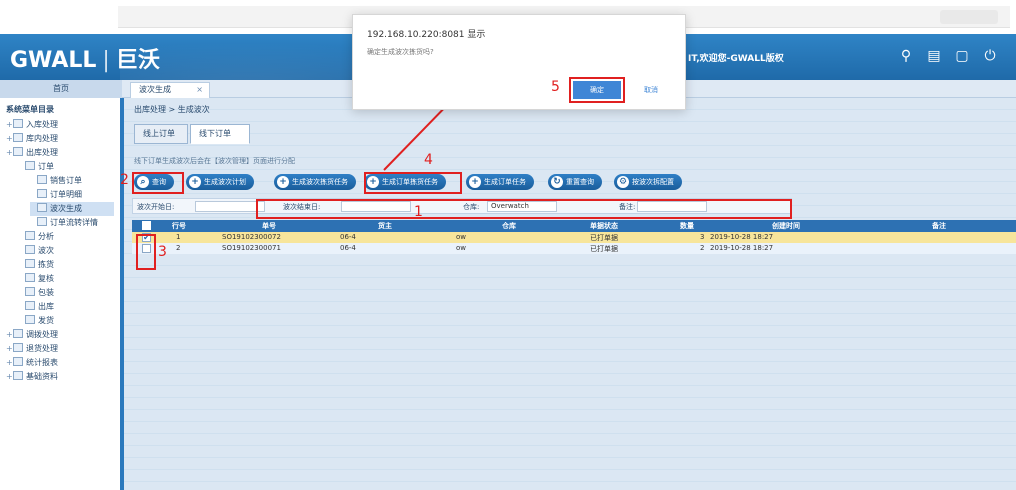  What do you see at coordinates (651, 90) in the screenshot?
I see `cancel-button: 取消` at bounding box center [651, 90].